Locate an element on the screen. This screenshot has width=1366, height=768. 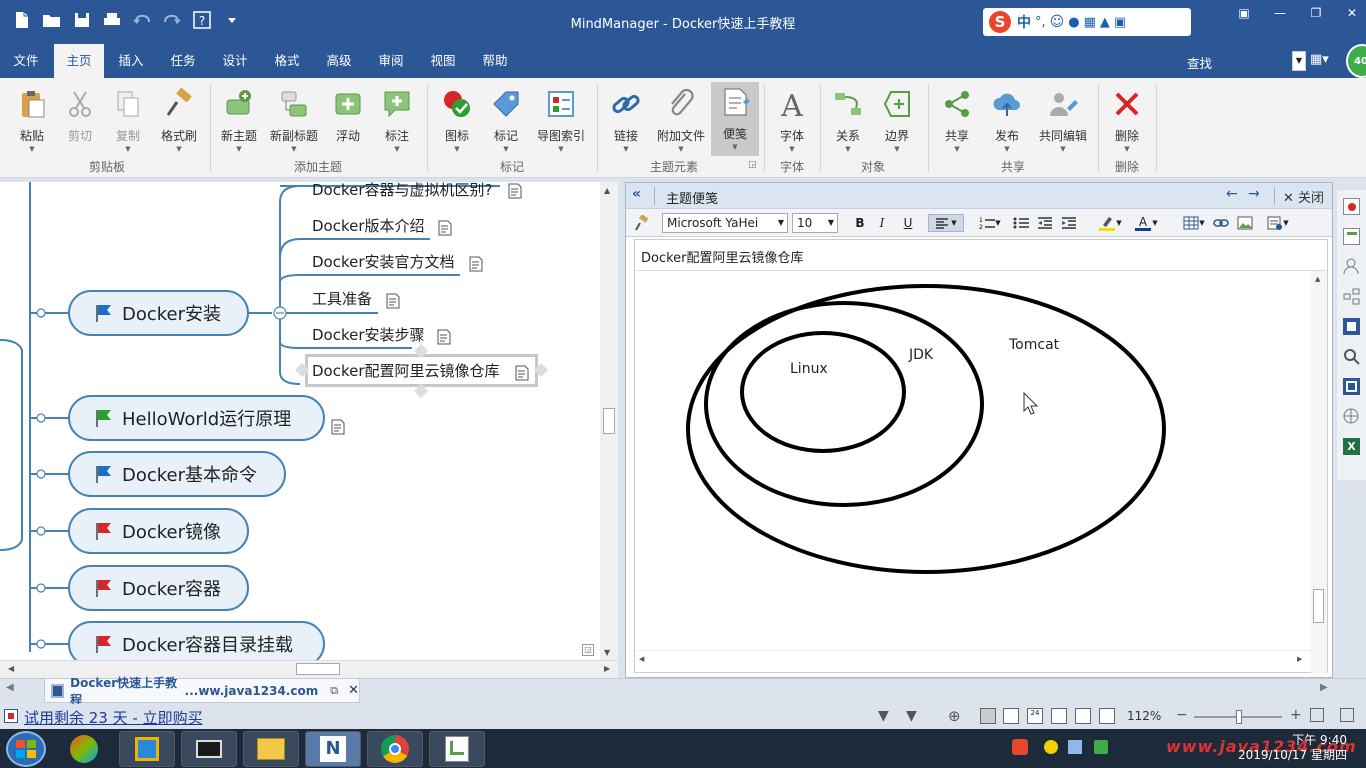
numbered-list-icon: 1 2 ▼ is located at coordinates (990, 223).